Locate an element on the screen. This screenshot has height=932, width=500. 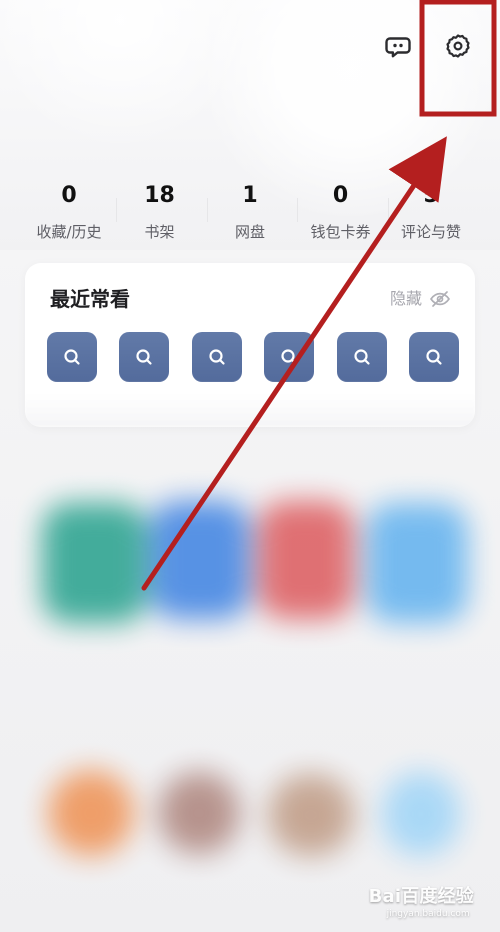
blurred-blue-card is located at coordinates (200, 560).